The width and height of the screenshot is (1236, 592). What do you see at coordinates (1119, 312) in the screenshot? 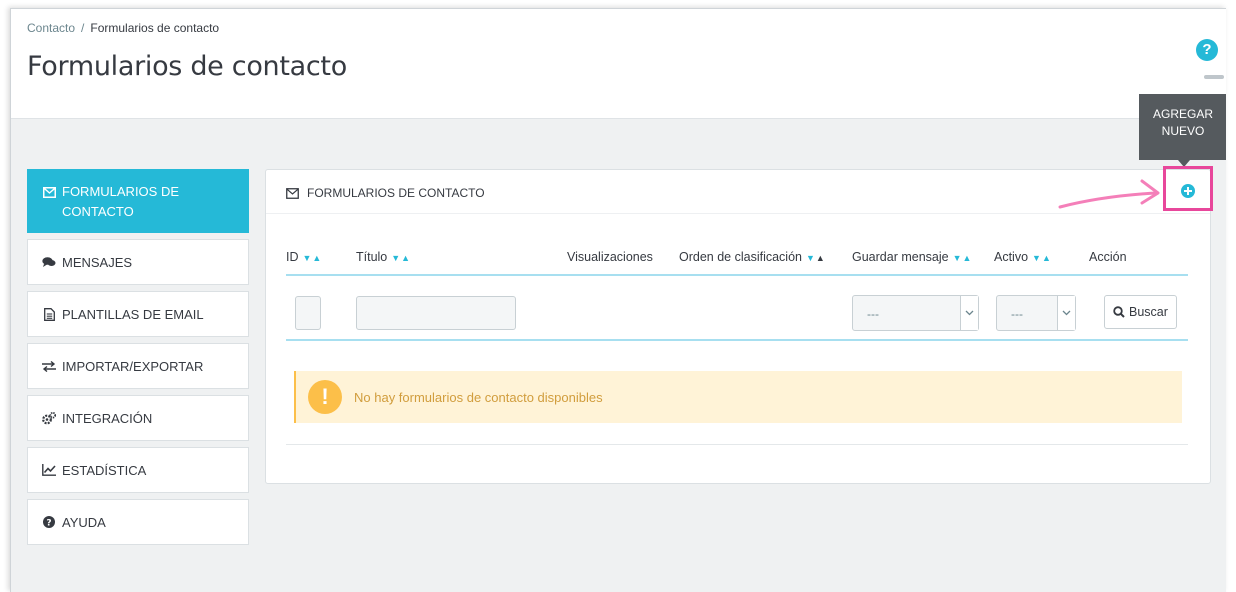
I see `search-icon` at bounding box center [1119, 312].